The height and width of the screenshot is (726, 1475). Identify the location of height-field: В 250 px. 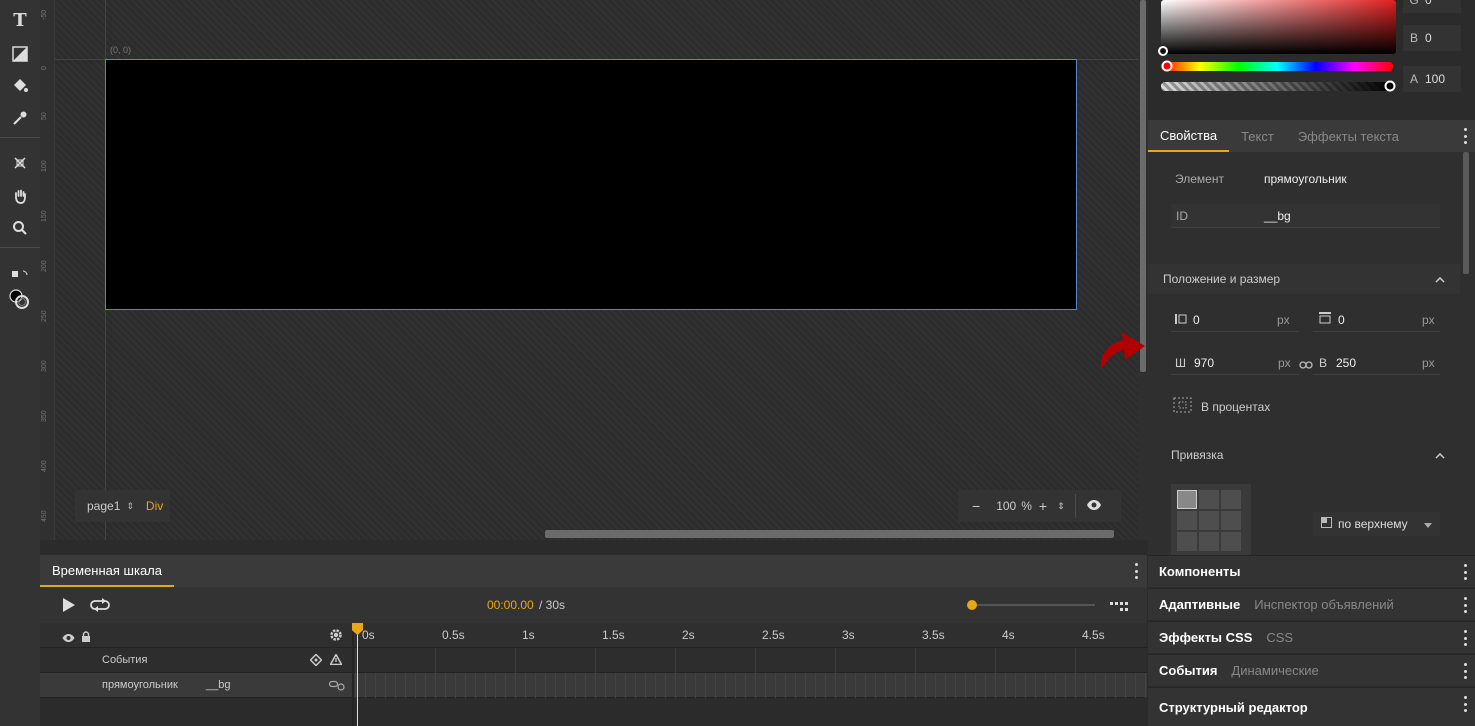
(1376, 363).